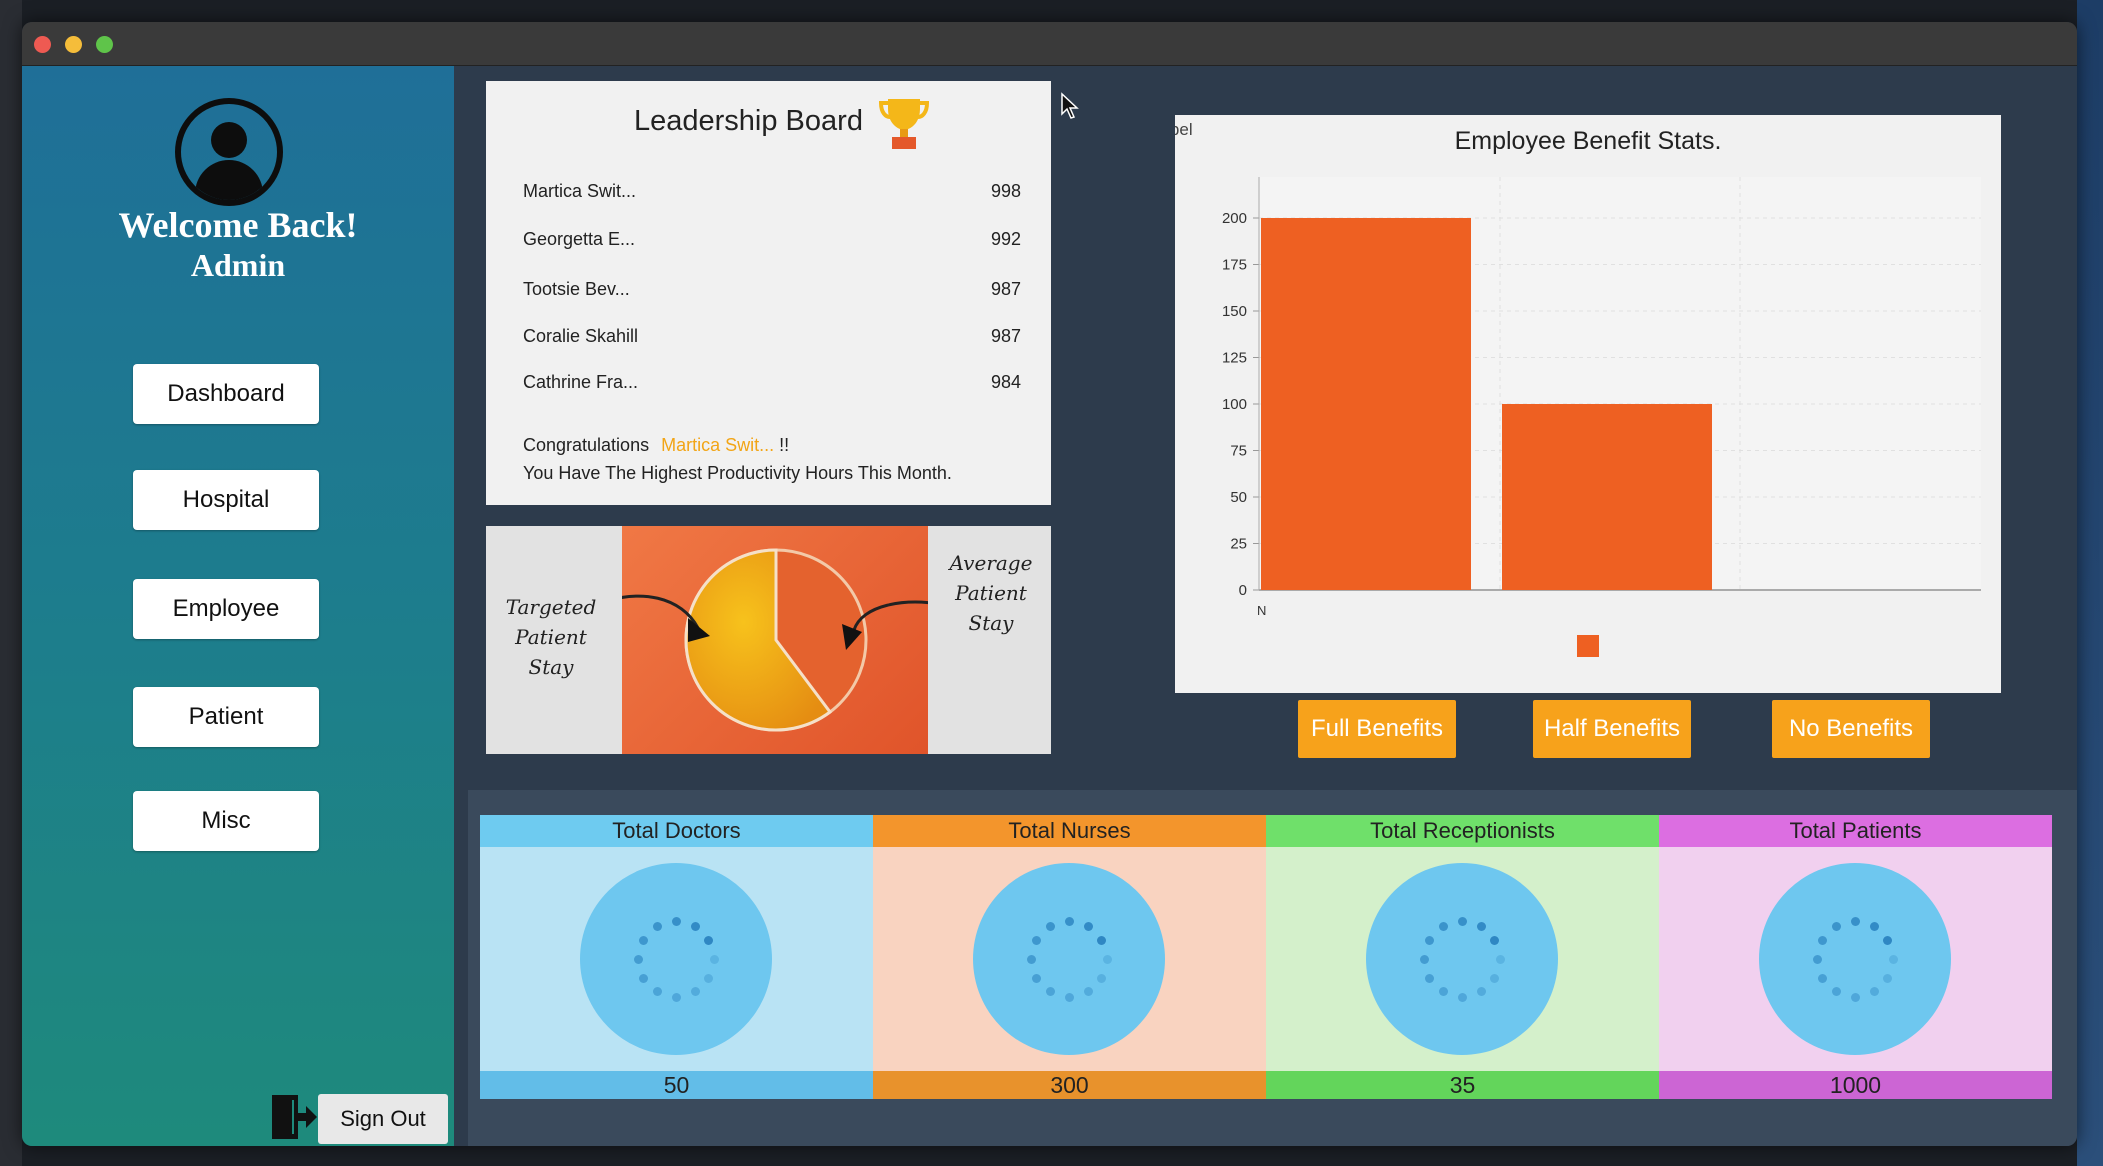 This screenshot has width=2103, height=1166. Describe the element at coordinates (904, 124) in the screenshot. I see `trophy-icon` at that location.